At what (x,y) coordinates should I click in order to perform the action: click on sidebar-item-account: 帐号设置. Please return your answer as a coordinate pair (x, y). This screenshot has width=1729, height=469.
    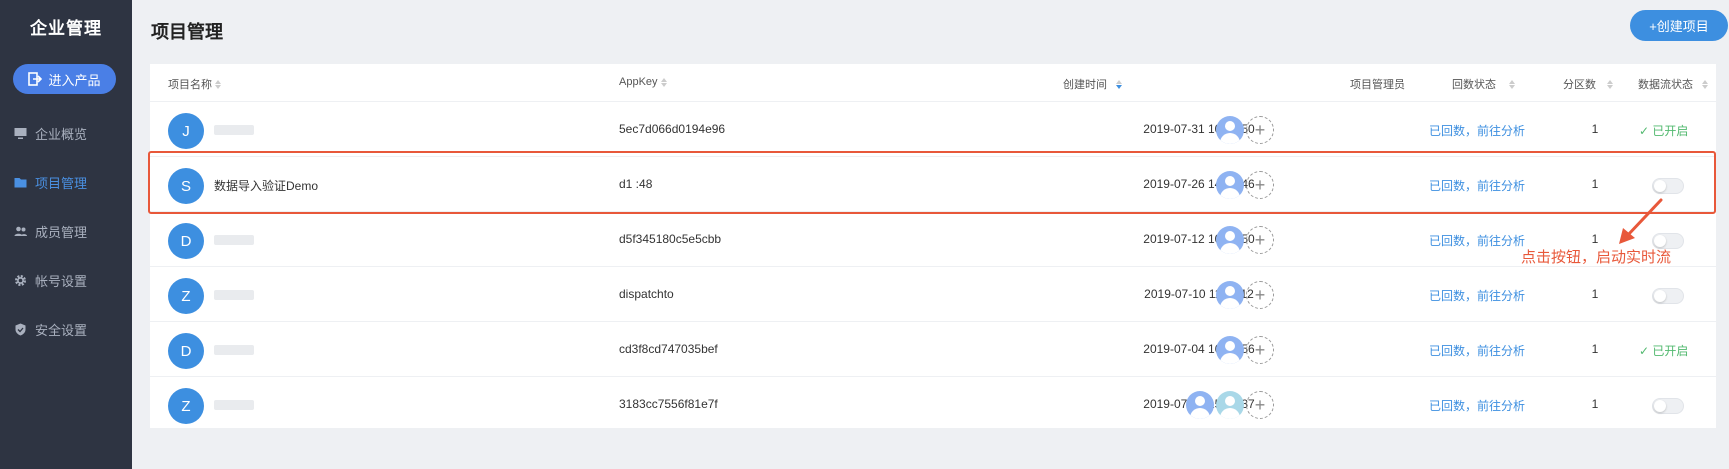
    Looking at the image, I should click on (66, 280).